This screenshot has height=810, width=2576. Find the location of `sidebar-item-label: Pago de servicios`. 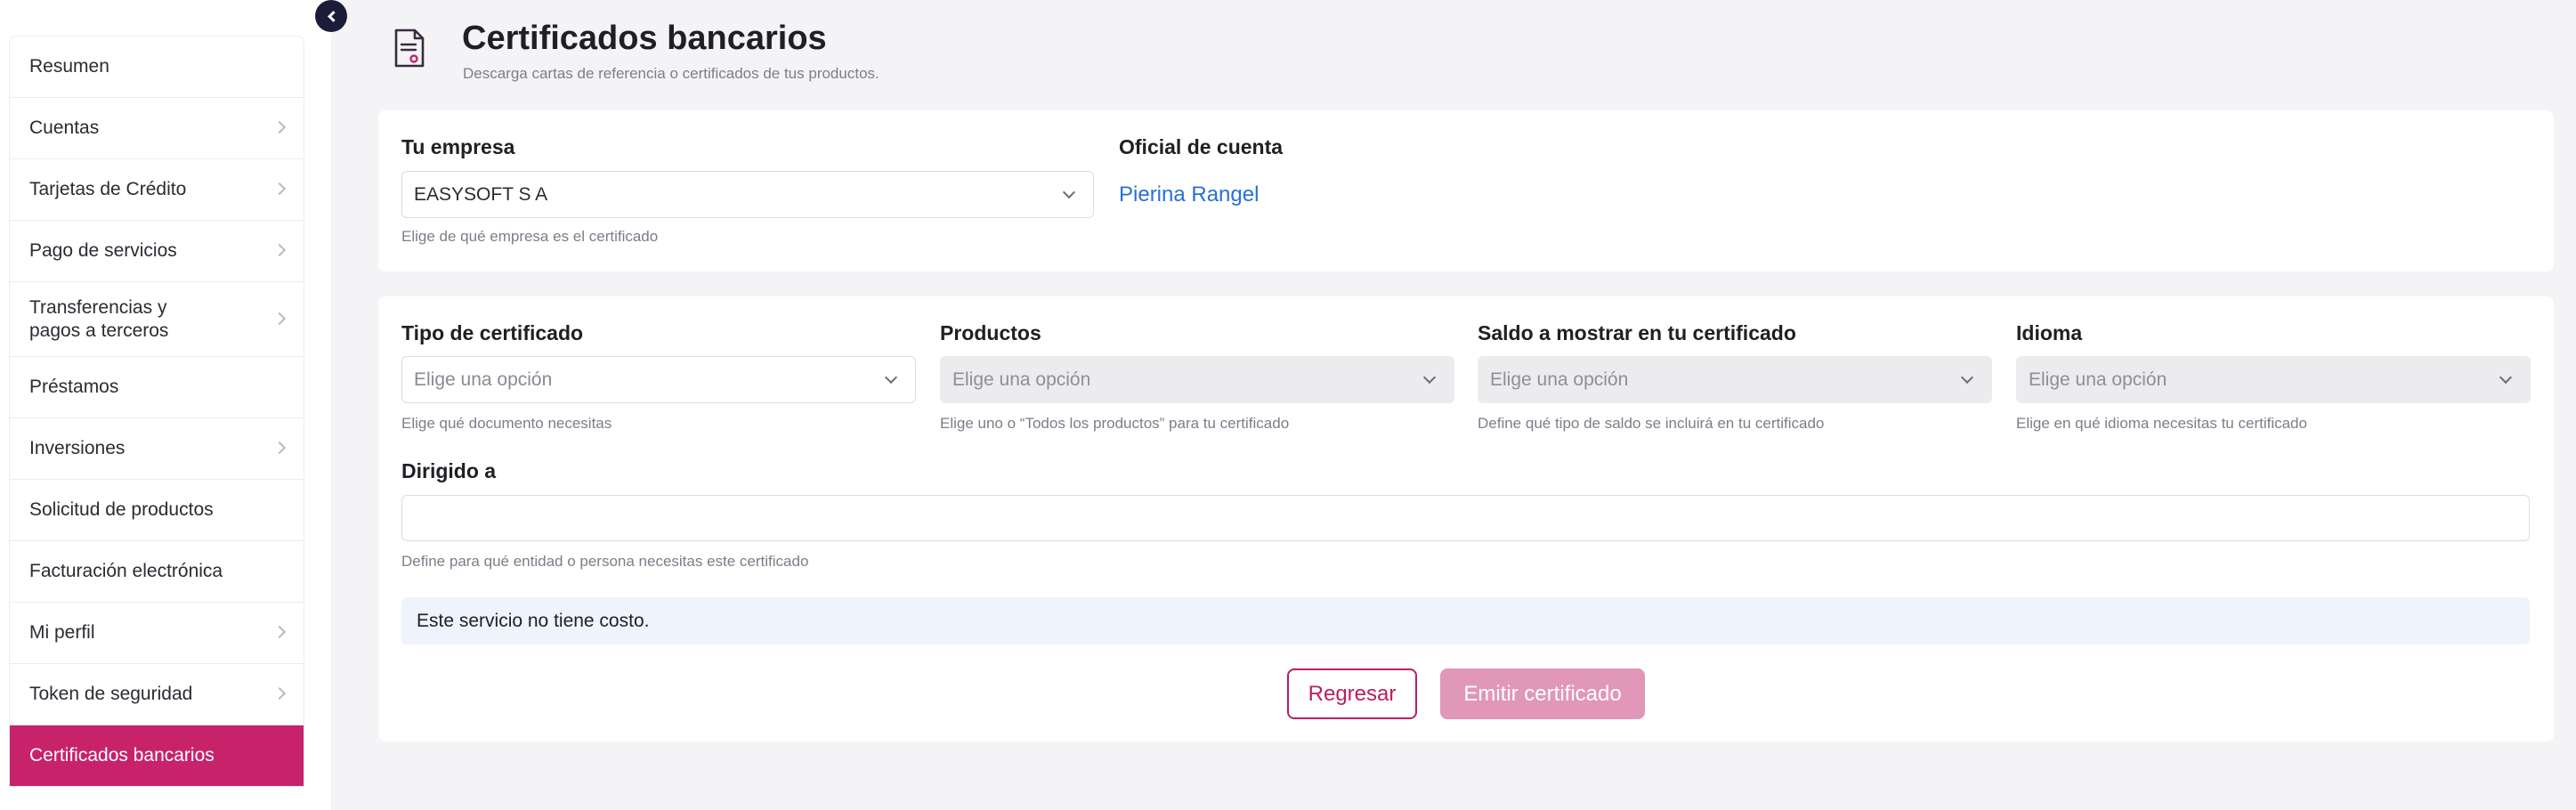

sidebar-item-label: Pago de servicios is located at coordinates (103, 250).